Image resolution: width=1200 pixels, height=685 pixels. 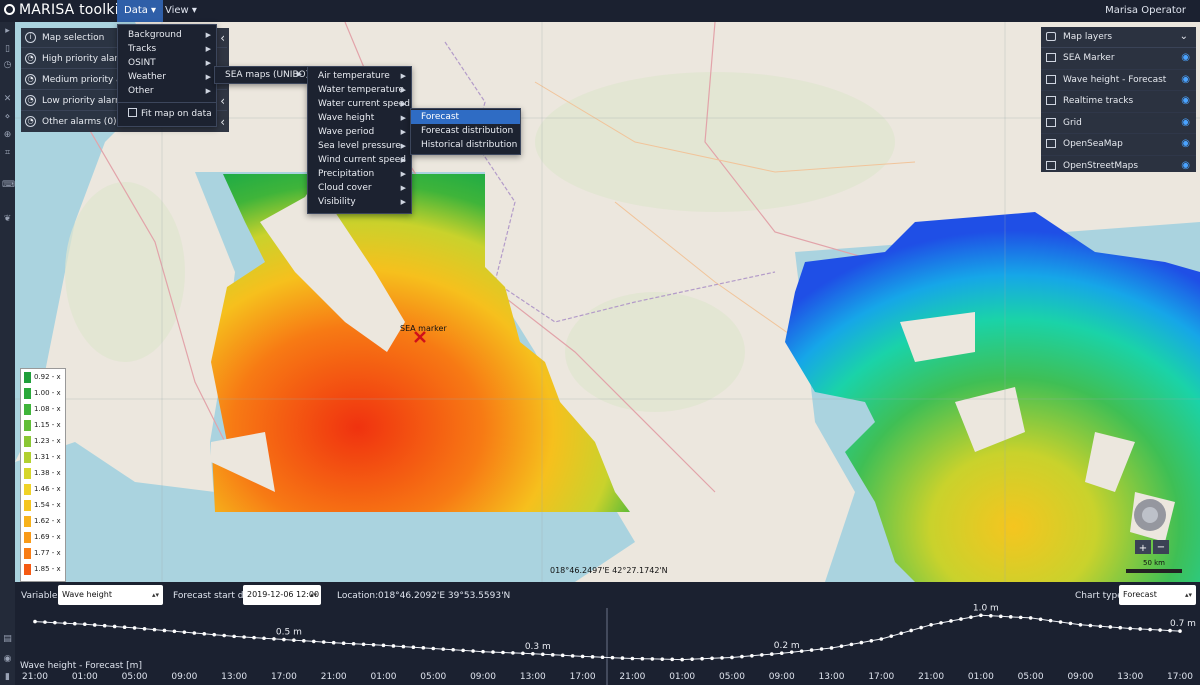 I want to click on menu-item-water-current-speed: Water current speed ▶, so click(x=359, y=104).